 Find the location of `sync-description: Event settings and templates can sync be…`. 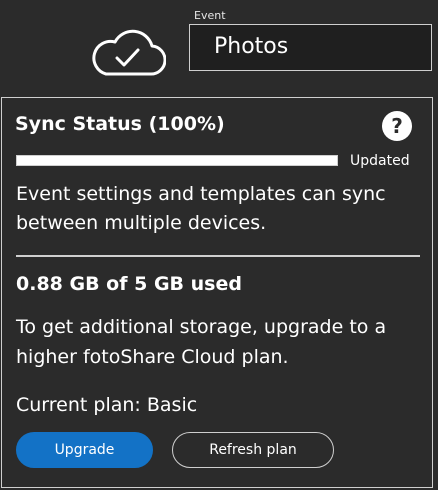

sync-description: Event settings and templates can sync be… is located at coordinates (201, 208).